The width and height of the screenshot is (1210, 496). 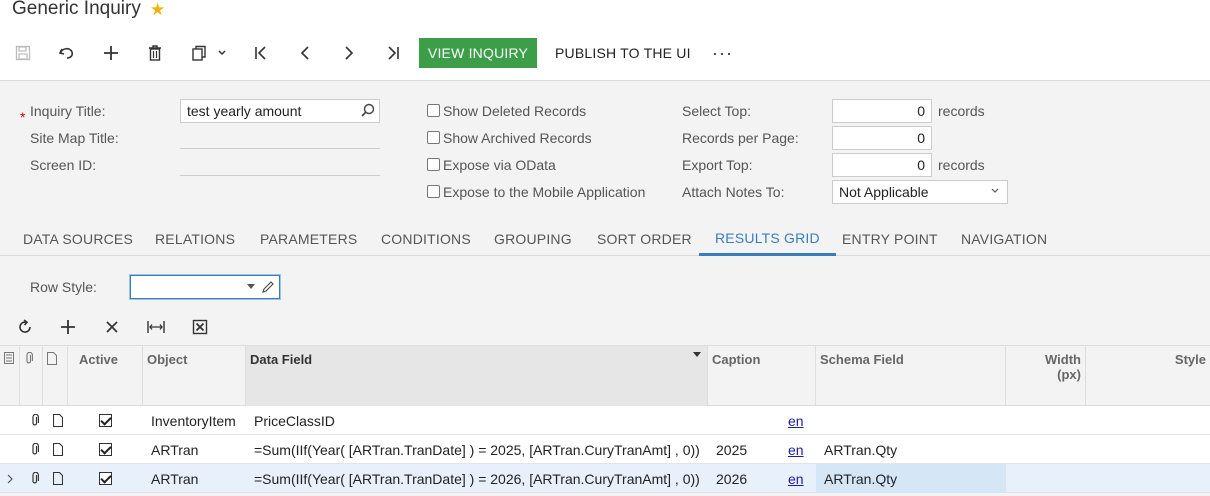 What do you see at coordinates (205, 287) in the screenshot?
I see `row-style-select` at bounding box center [205, 287].